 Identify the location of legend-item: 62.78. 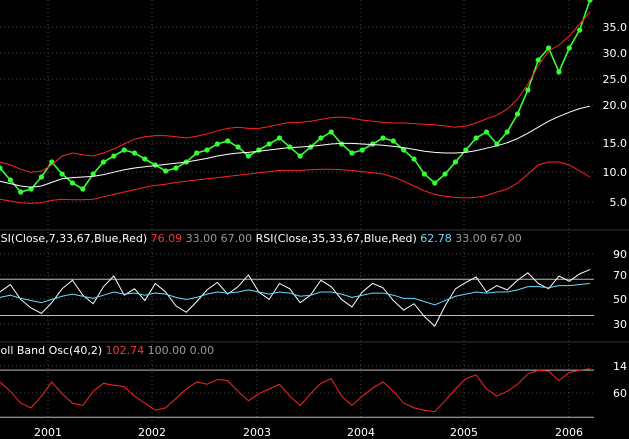
(434, 238).